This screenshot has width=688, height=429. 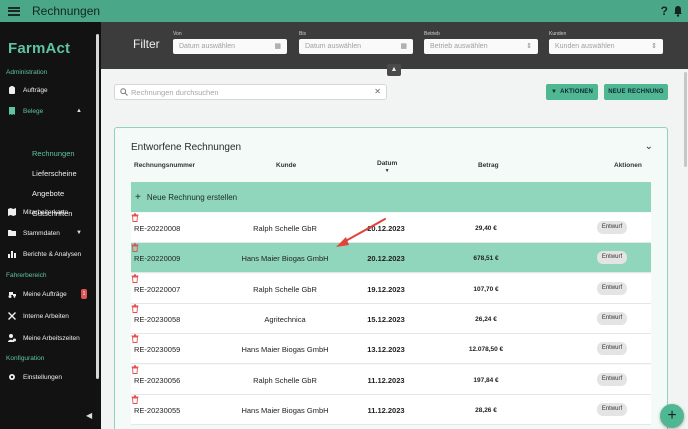 I want to click on filter-kunden-label: Kunden, so click(x=558, y=34).